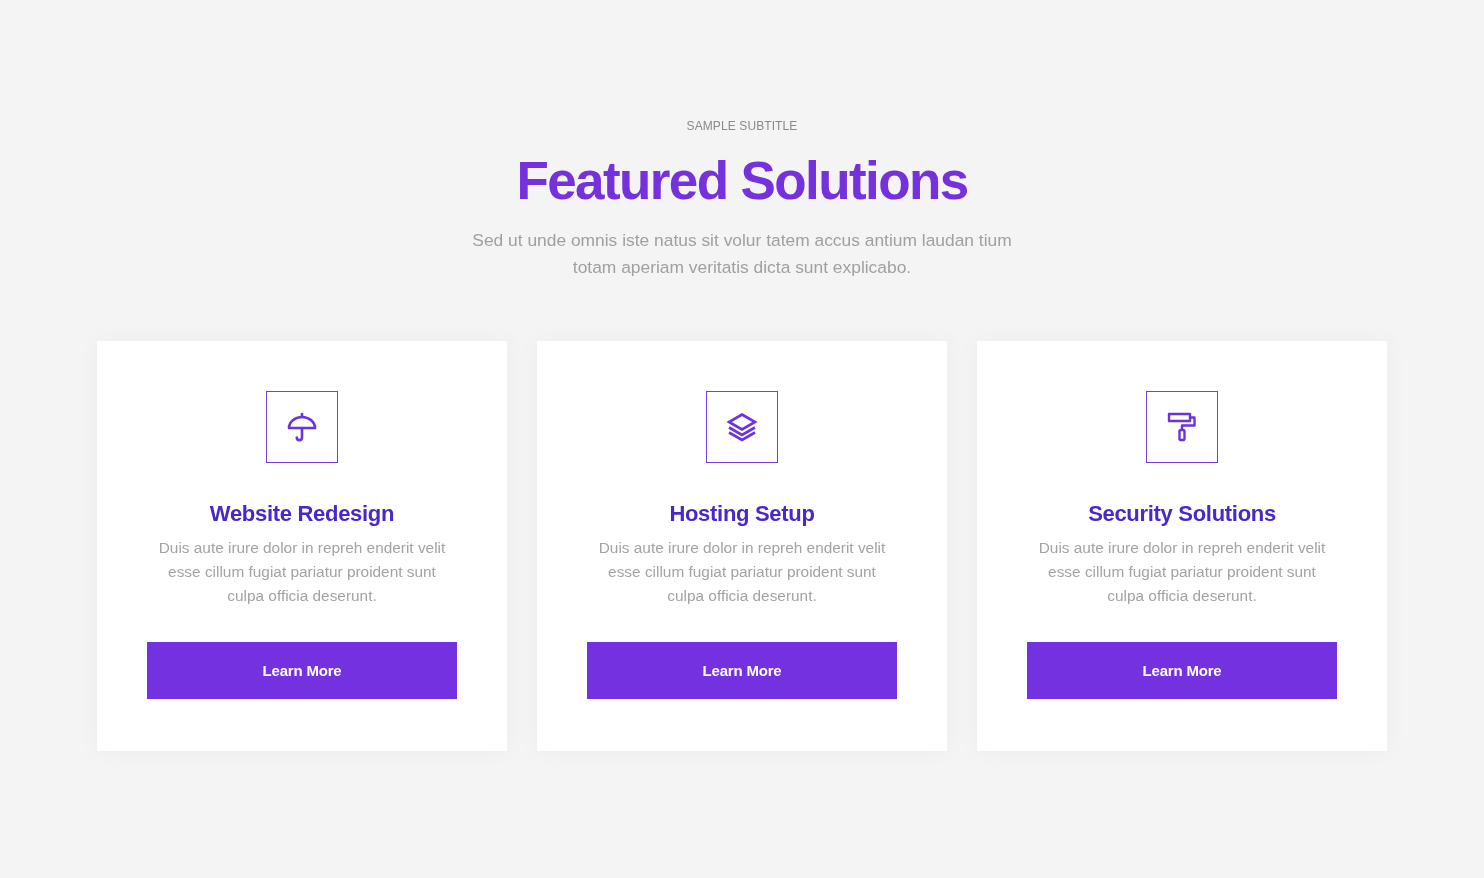 The width and height of the screenshot is (1484, 878). I want to click on card-title: Hosting Setup, so click(742, 514).